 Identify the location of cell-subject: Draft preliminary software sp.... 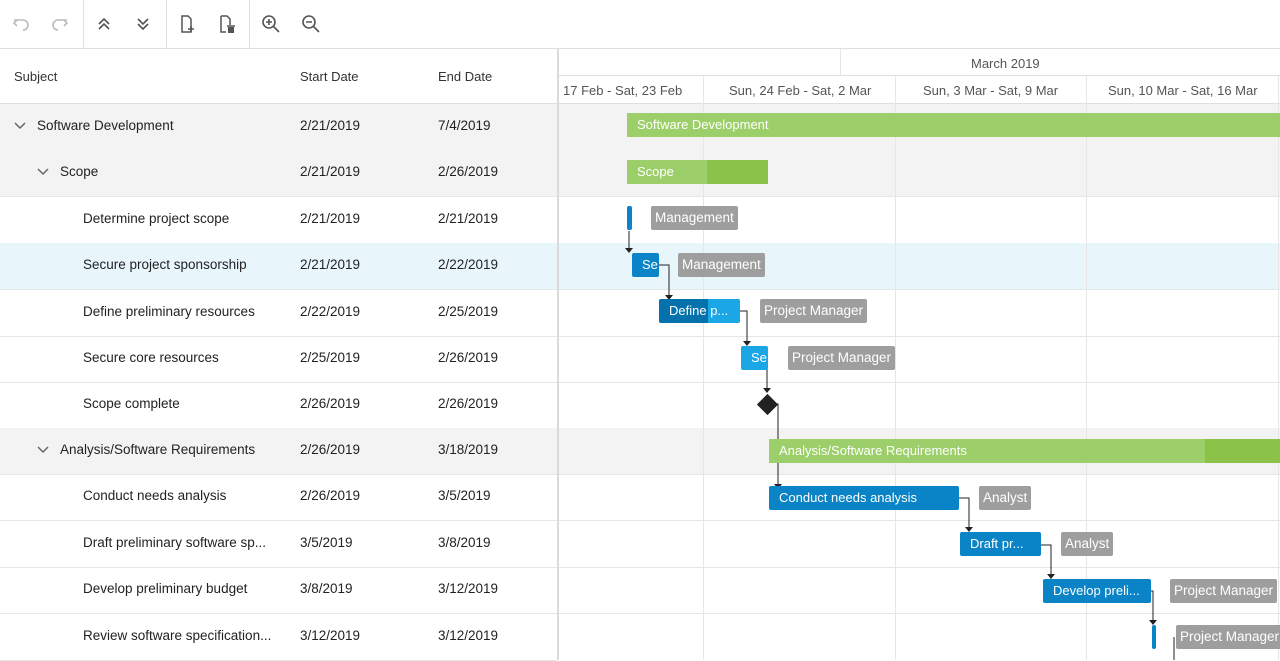
(175, 542).